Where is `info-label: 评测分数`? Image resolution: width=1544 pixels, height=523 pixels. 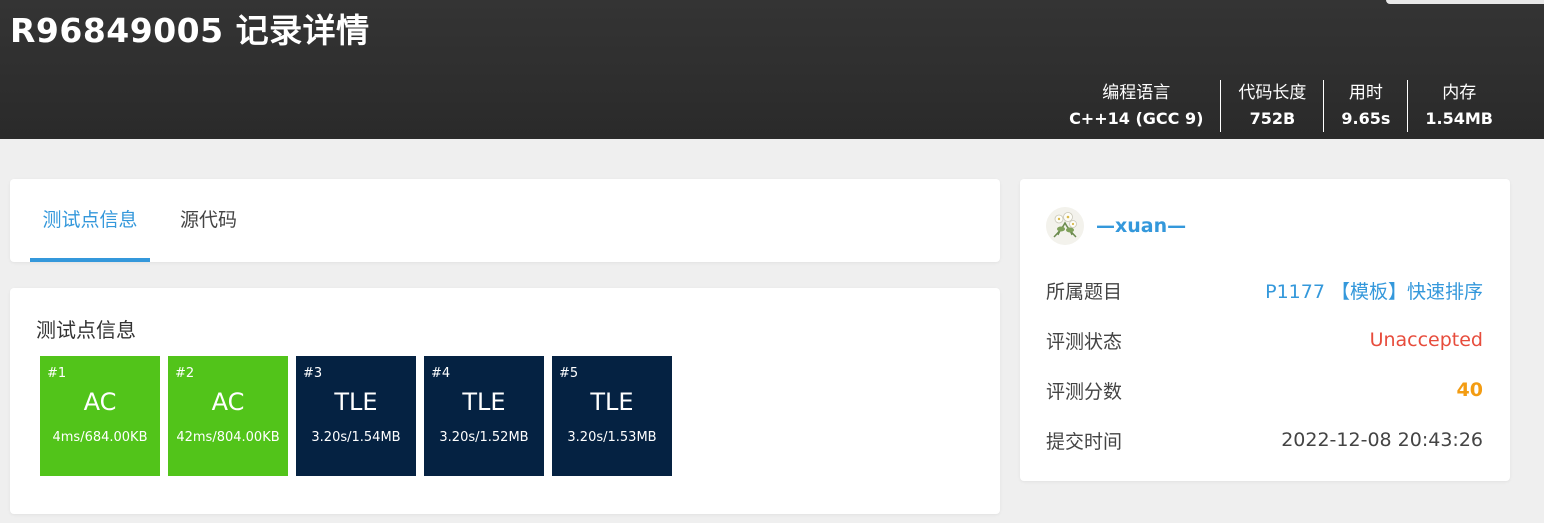
info-label: 评测分数 is located at coordinates (1084, 391).